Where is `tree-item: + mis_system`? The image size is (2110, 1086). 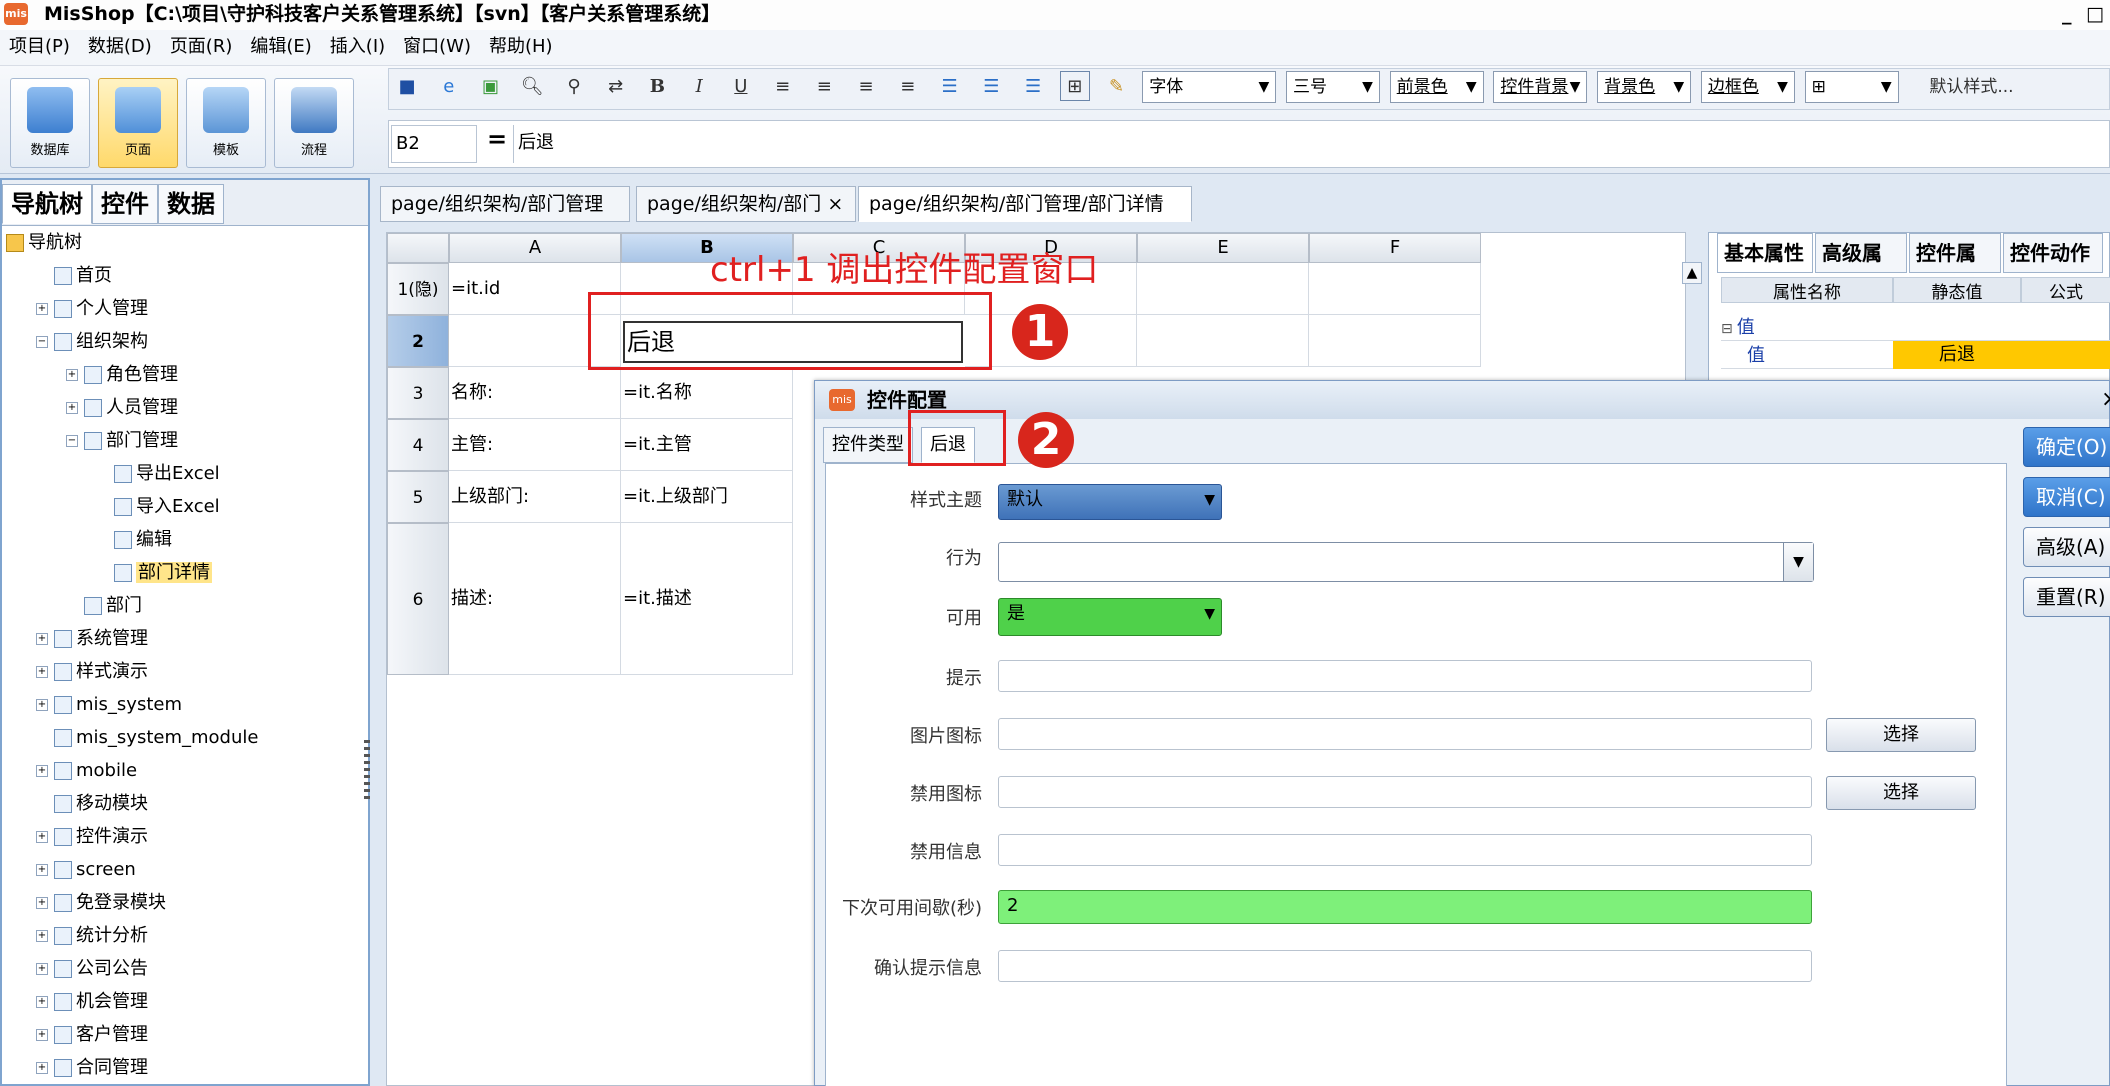
tree-item: + mis_system is located at coordinates (109, 705).